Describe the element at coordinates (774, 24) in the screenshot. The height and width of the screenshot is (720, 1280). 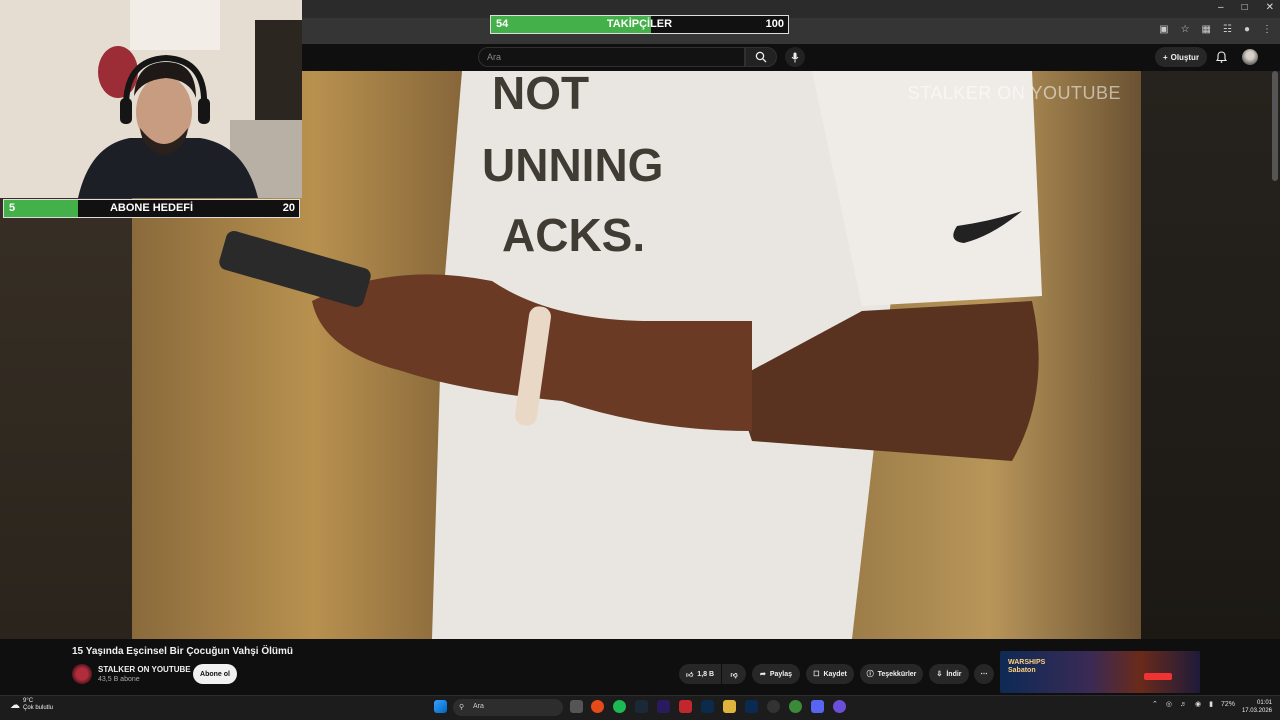
I see `follower-goal: 100` at that location.